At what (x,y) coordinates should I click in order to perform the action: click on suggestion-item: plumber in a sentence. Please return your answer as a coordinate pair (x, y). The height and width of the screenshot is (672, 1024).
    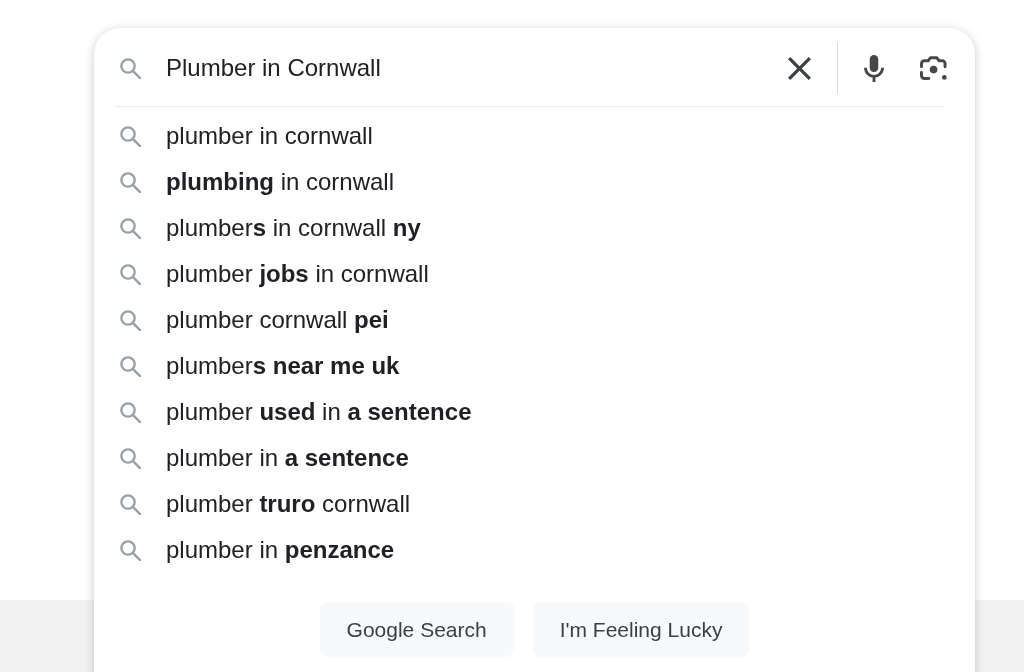
    Looking at the image, I should click on (287, 458).